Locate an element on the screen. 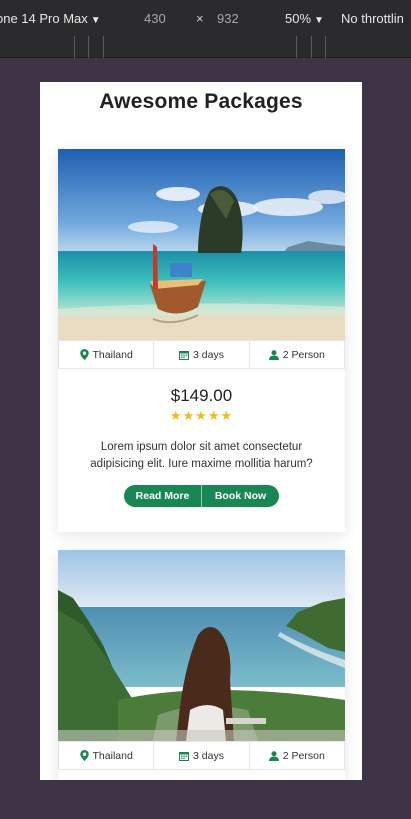 The image size is (411, 819). zoom-selector: 50% ▼ is located at coordinates (304, 20).